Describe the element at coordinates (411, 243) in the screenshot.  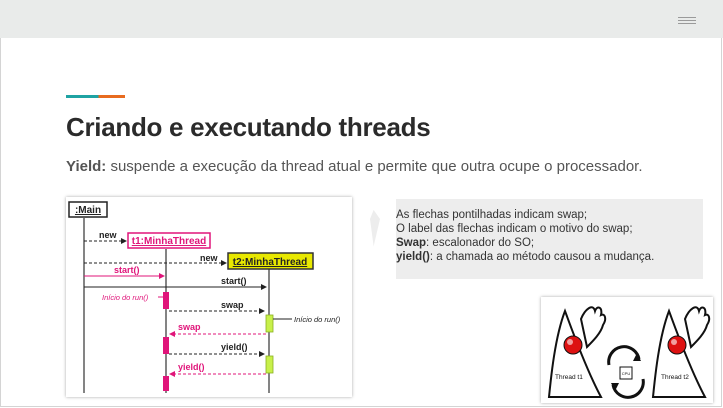
I see `note-term-swap: Swap` at that location.